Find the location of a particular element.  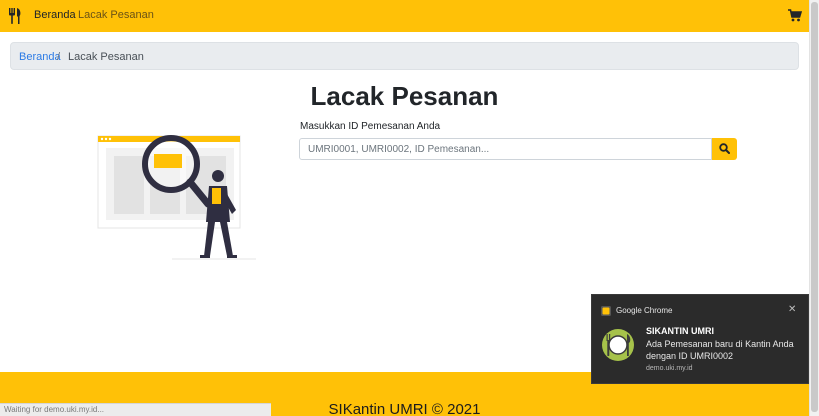

breadcrumb-home-link: Beranda is located at coordinates (40, 57).